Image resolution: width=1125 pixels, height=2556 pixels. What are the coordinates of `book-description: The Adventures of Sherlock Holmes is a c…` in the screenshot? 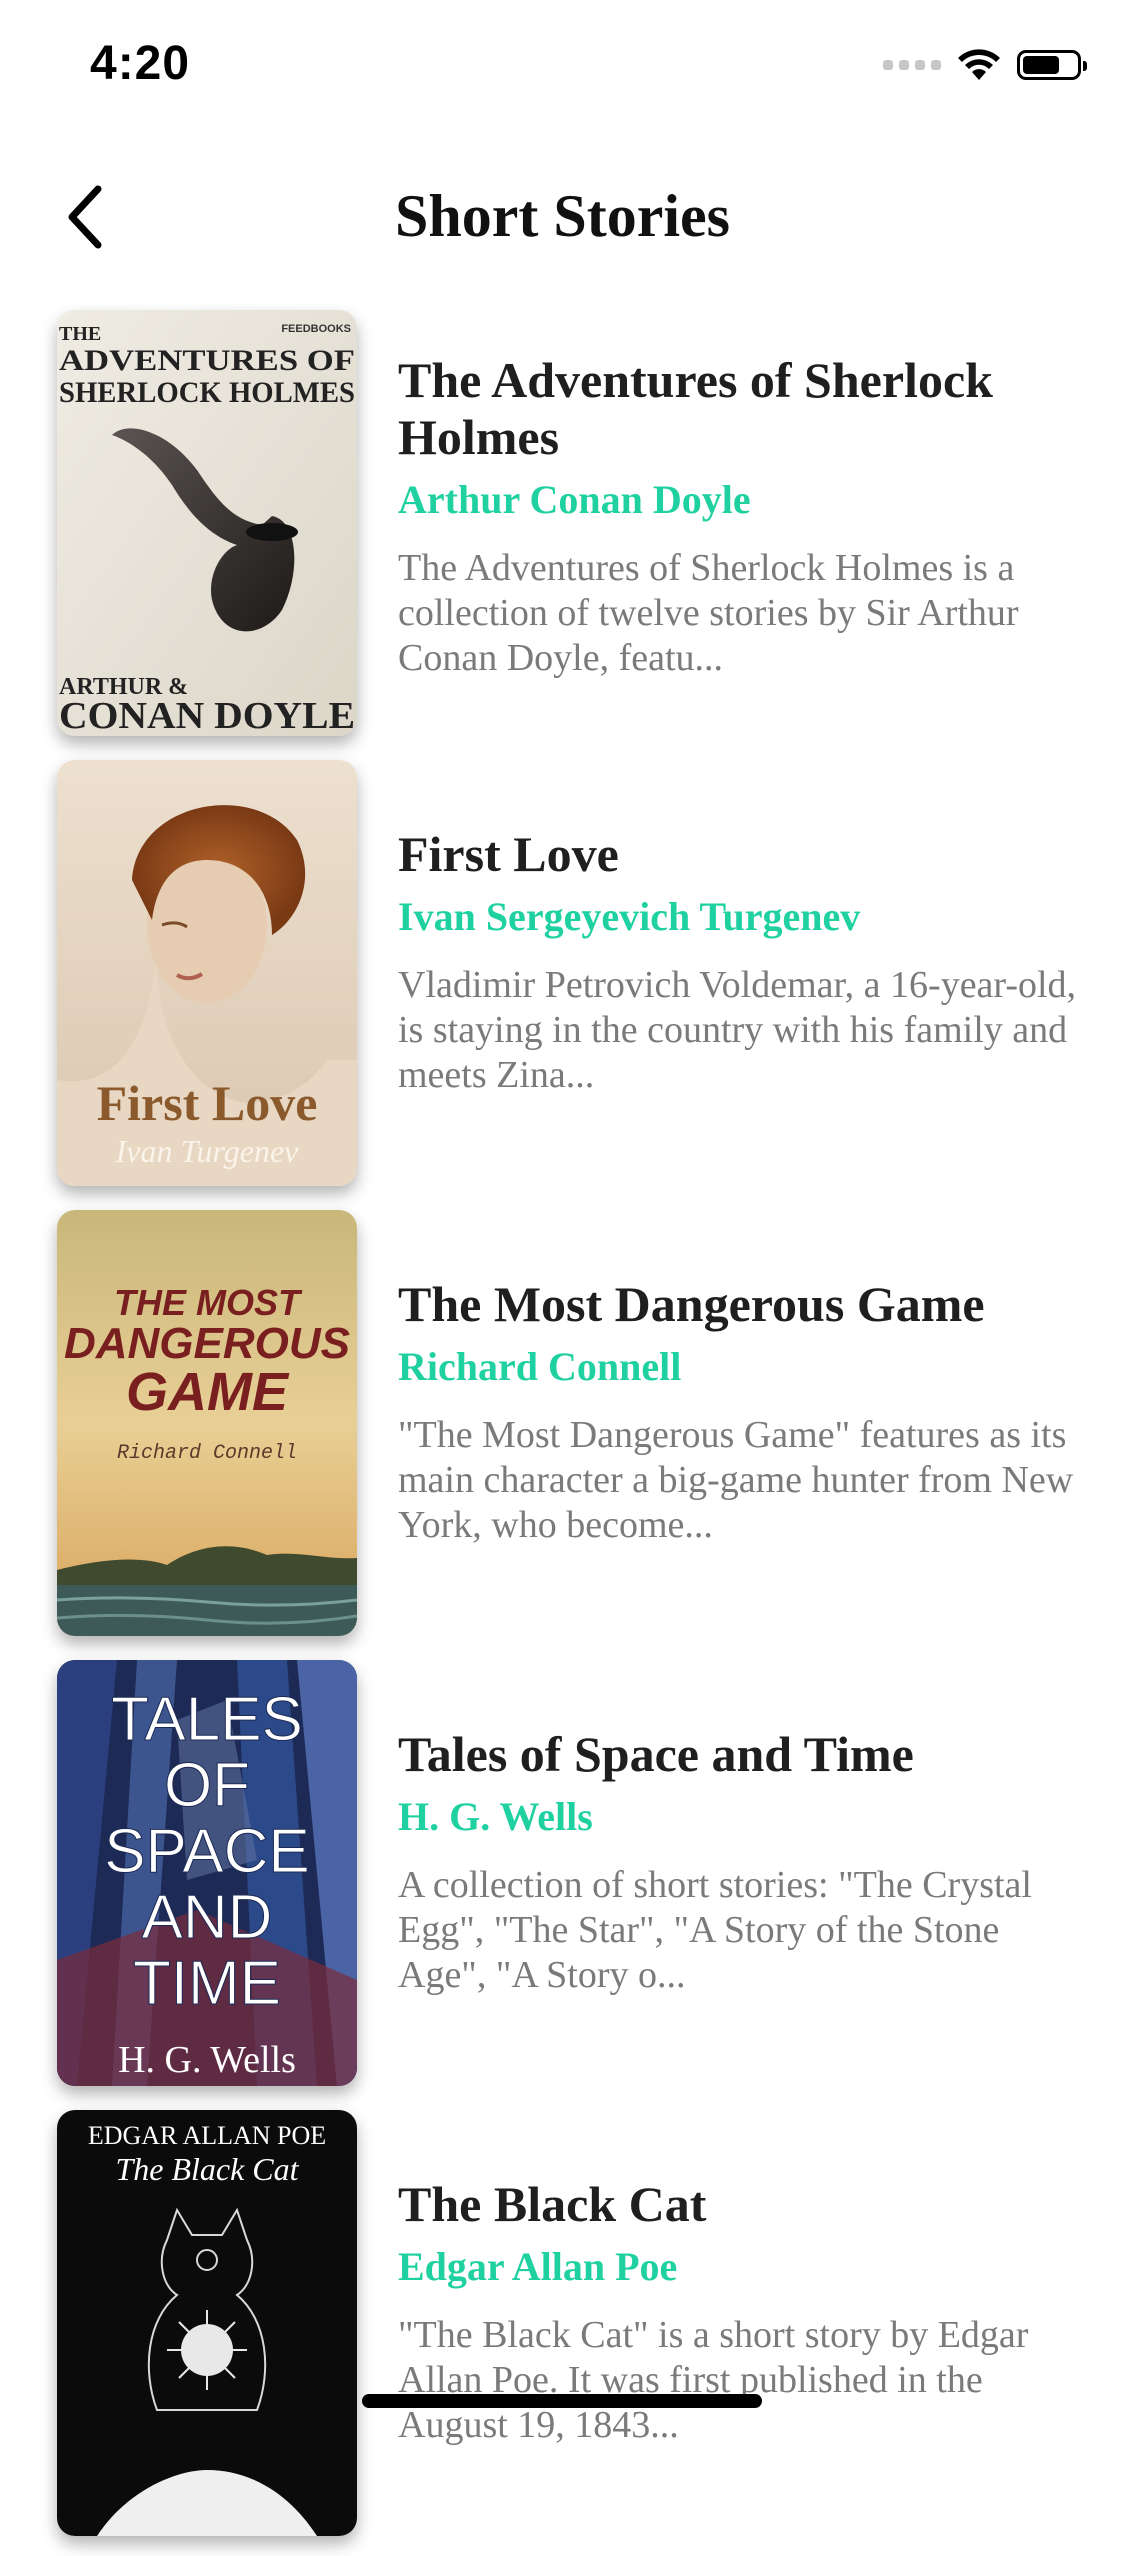 It's located at (708, 613).